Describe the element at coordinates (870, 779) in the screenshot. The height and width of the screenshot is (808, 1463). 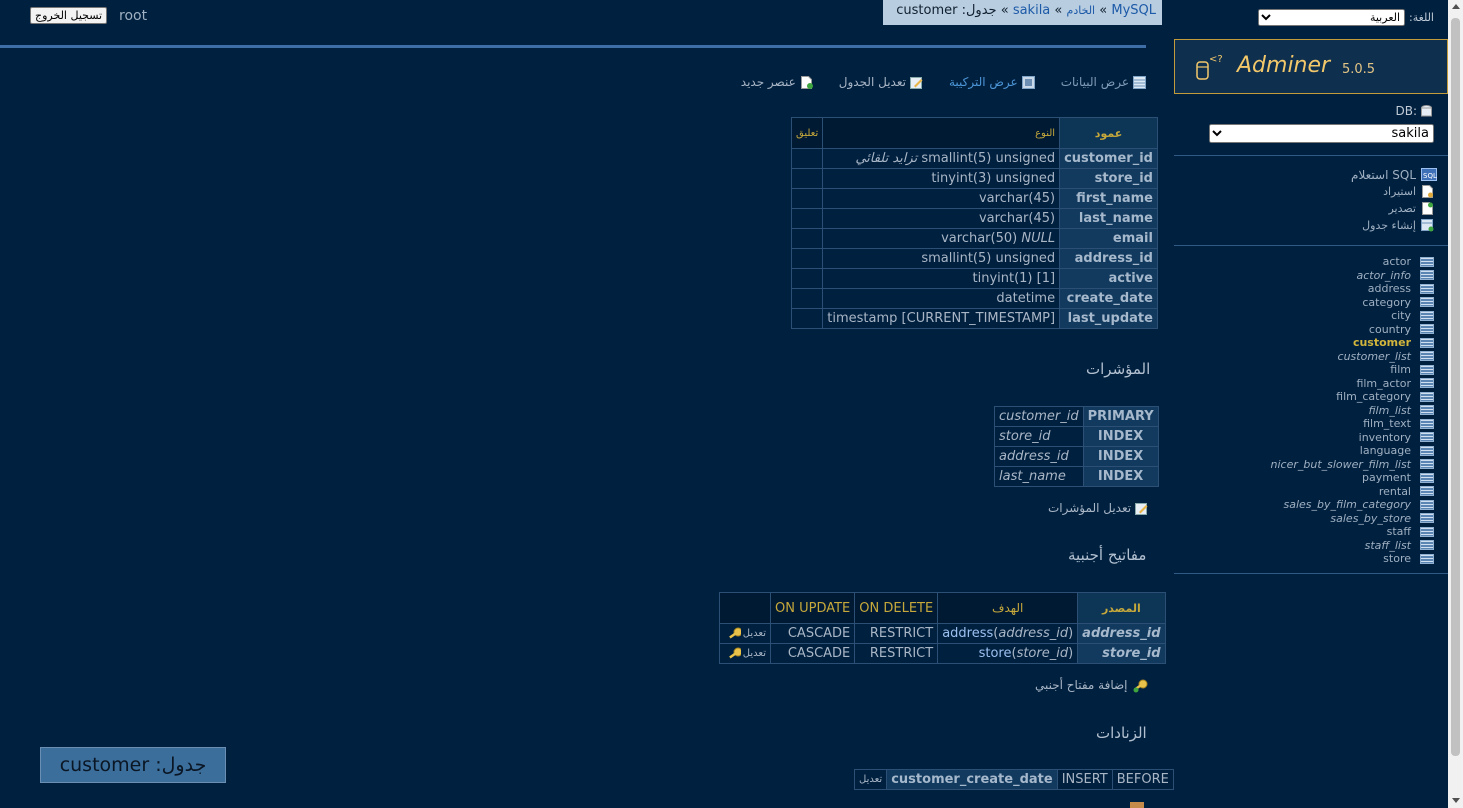
I see `trigger-edit-link: تعديل` at that location.